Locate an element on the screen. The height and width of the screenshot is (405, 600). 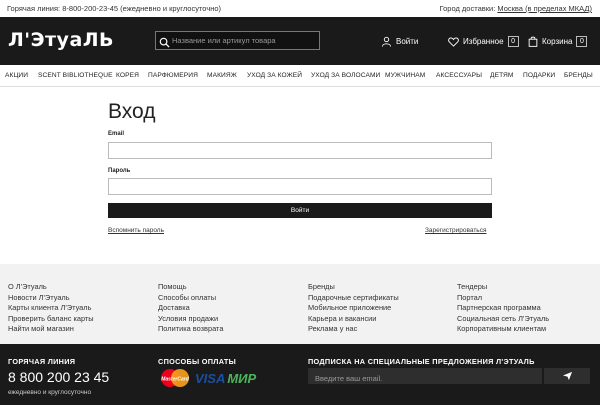
footer-link: О Л'Этуаль is located at coordinates (51, 287).